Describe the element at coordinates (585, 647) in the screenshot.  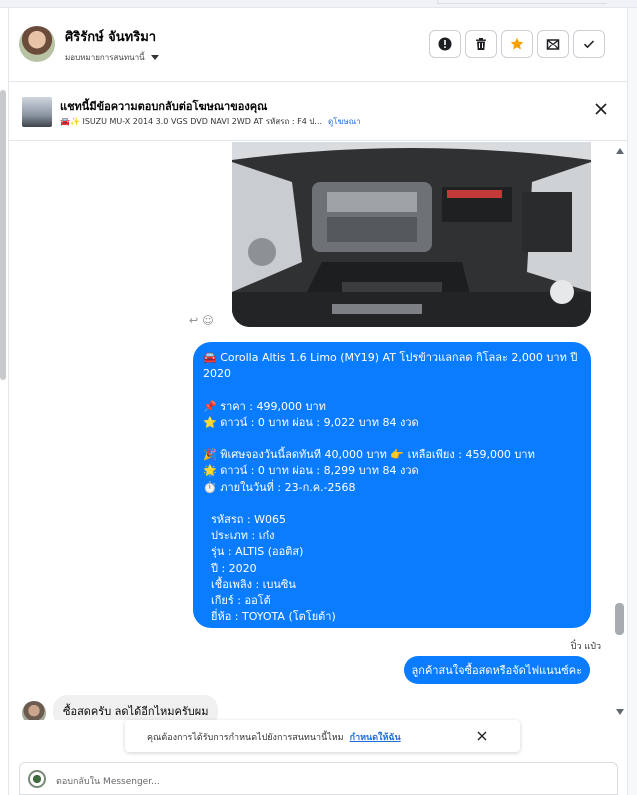
I see `sender-name: ปิ๋ว แป๋ว` at that location.